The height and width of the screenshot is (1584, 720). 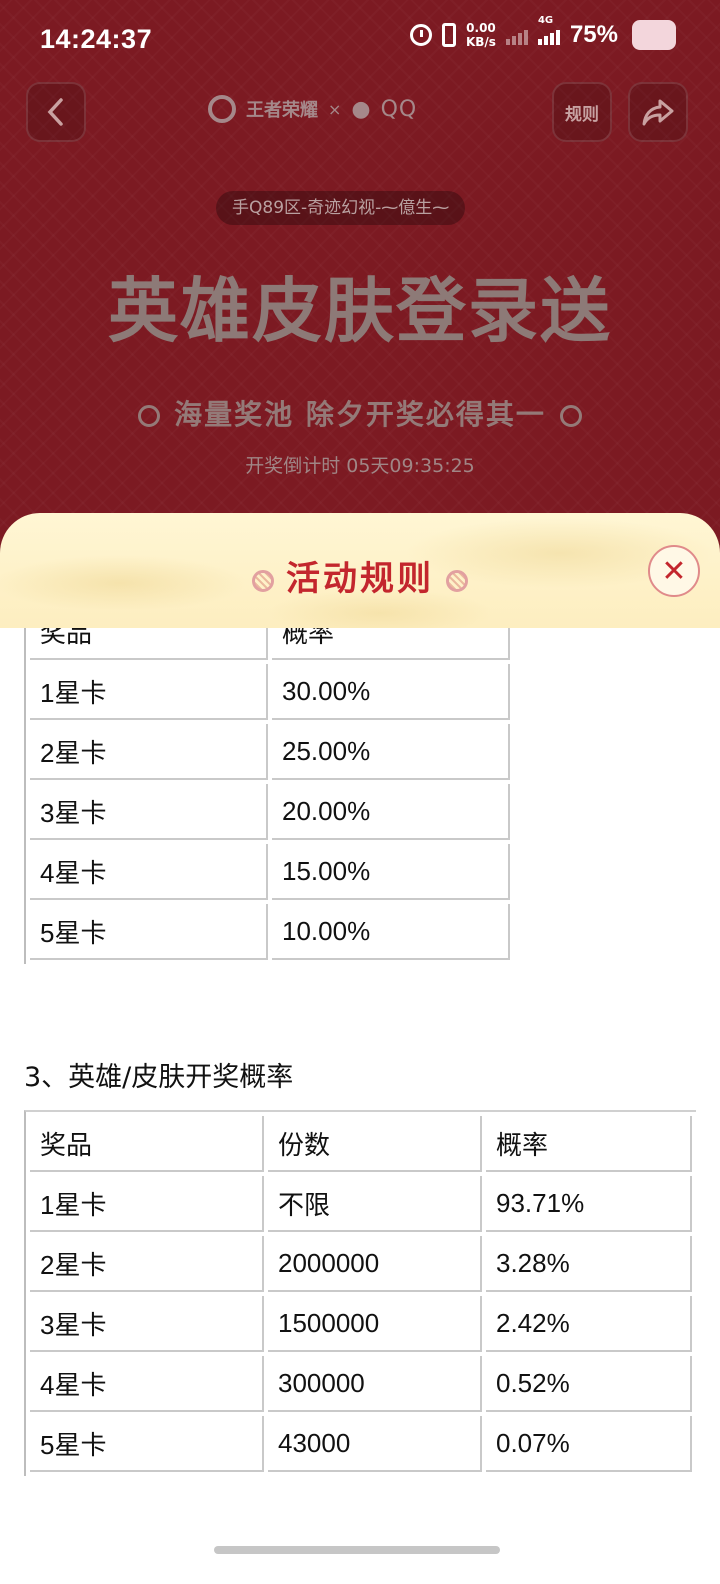 What do you see at coordinates (361, 109) in the screenshot?
I see `qq-penguin-icon: ●` at bounding box center [361, 109].